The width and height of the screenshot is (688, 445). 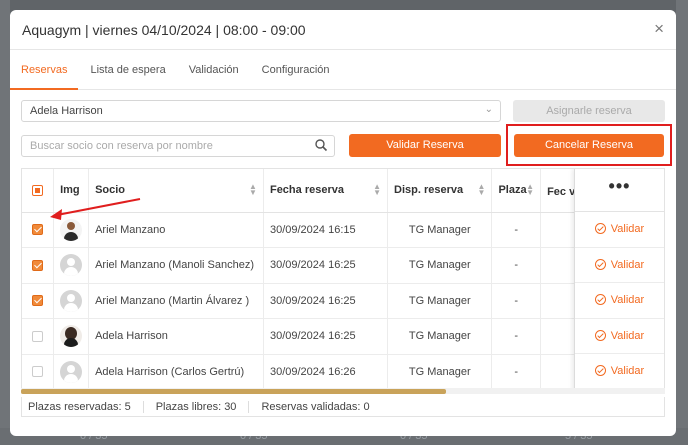 What do you see at coordinates (440, 191) in the screenshot?
I see `column-header-disp: Disp. reserva ▲ ▼` at bounding box center [440, 191].